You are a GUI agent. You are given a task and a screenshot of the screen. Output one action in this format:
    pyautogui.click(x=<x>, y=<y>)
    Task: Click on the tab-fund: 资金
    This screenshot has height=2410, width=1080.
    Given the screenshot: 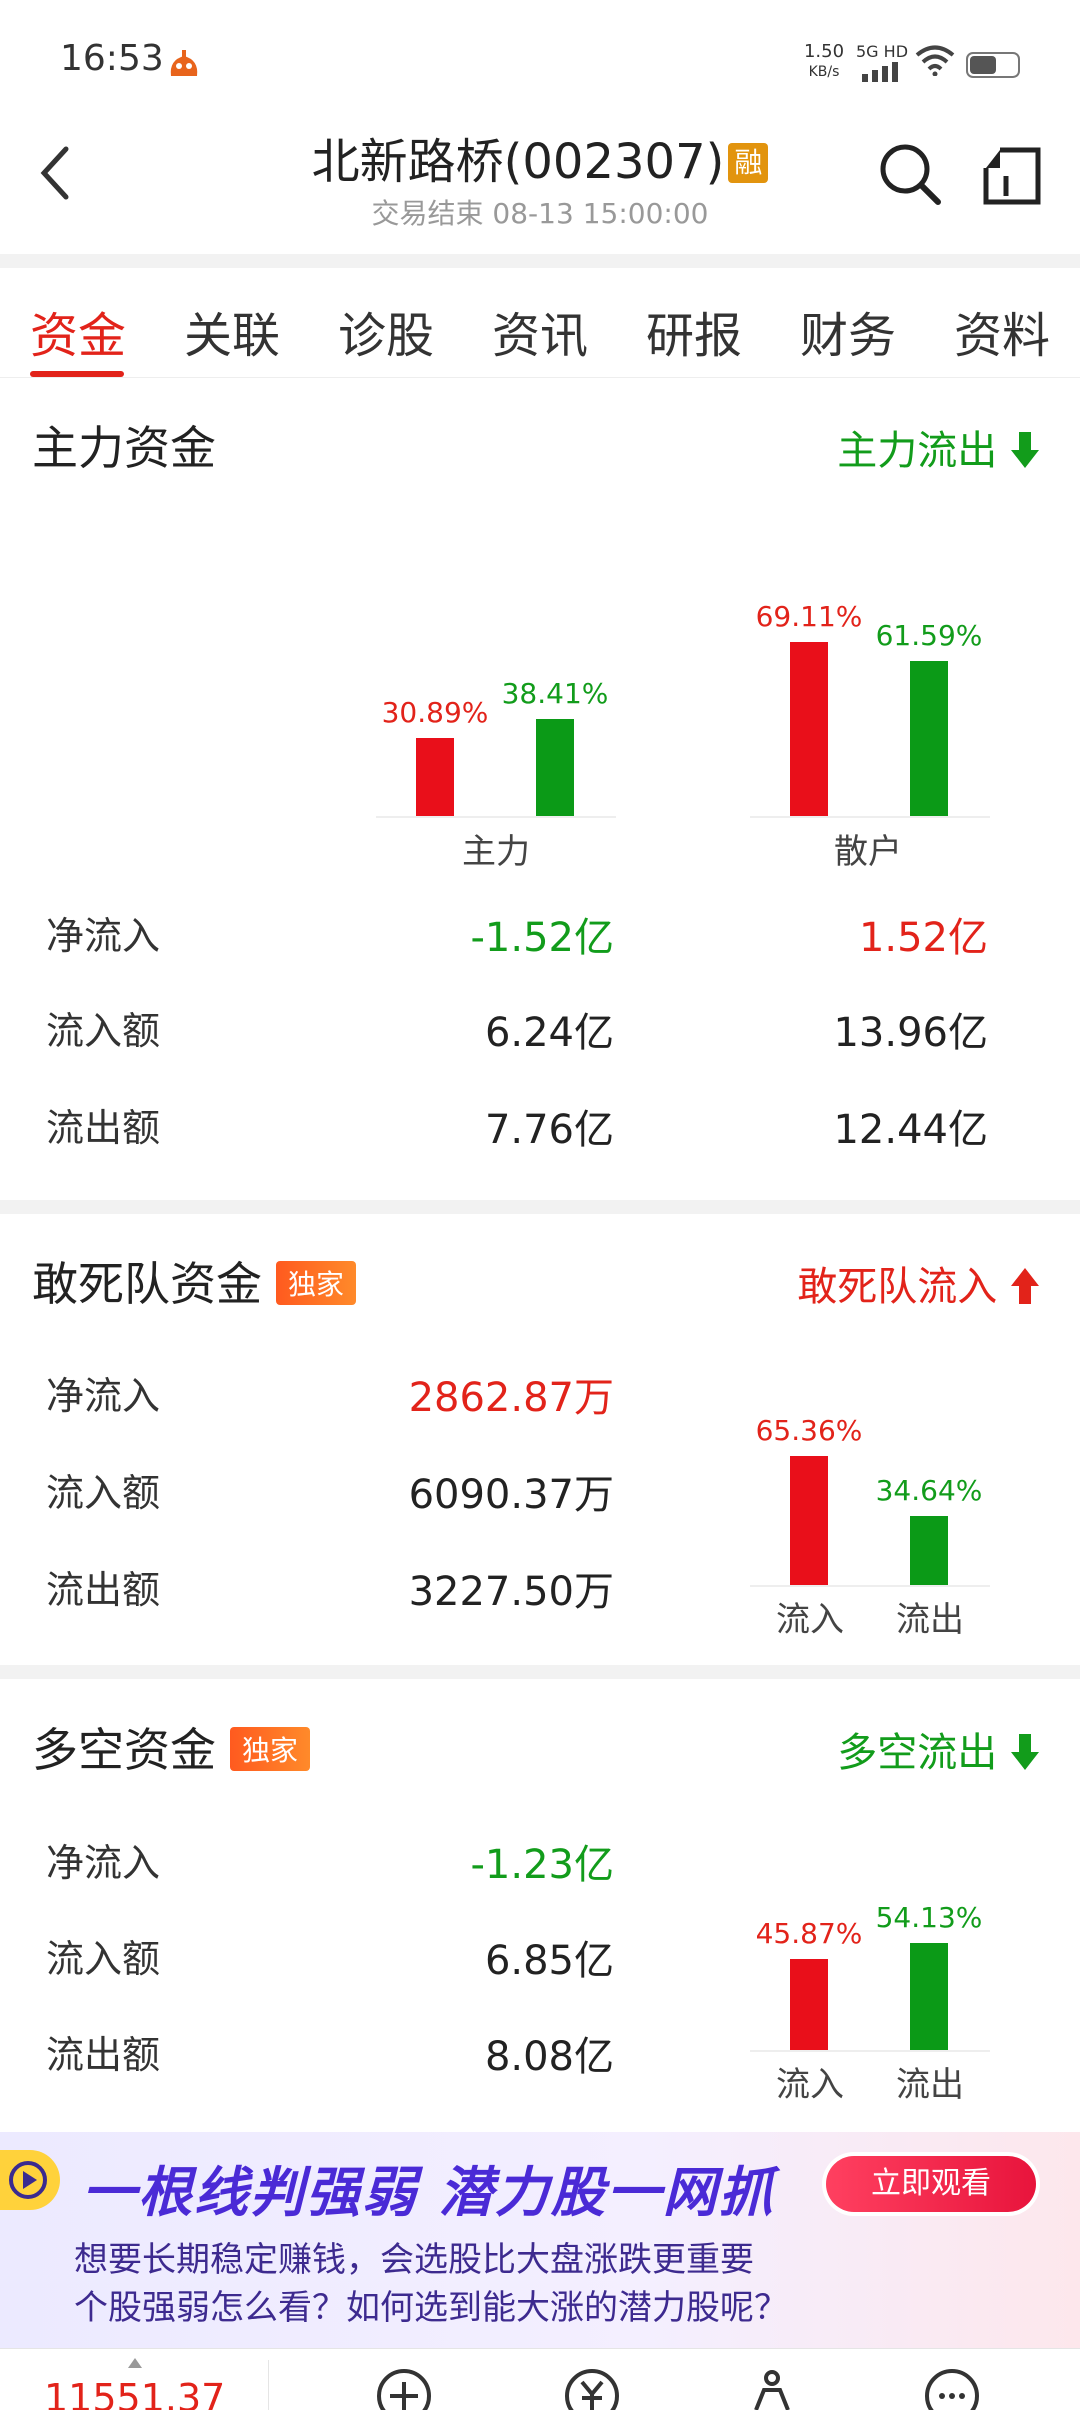 What is the action you would take?
    pyautogui.click(x=78, y=331)
    